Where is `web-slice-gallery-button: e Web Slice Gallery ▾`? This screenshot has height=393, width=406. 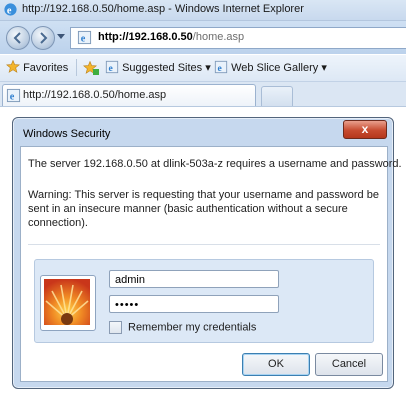
web-slice-gallery-button: e Web Slice Gallery ▾ is located at coordinates (270, 67).